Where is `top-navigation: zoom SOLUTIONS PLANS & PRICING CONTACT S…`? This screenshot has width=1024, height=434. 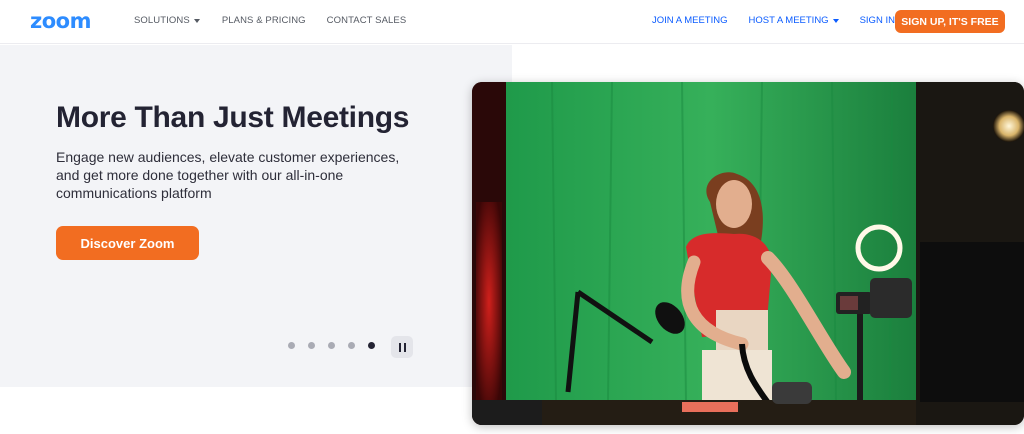 top-navigation: zoom SOLUTIONS PLANS & PRICING CONTACT S… is located at coordinates (512, 22).